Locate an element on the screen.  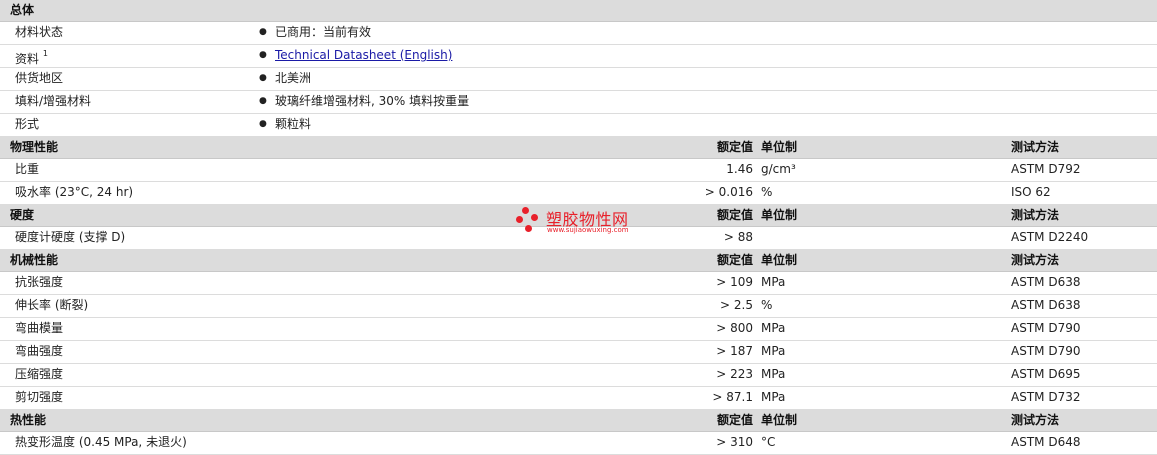
test-method: ASTM D792 is located at coordinates (1046, 169).